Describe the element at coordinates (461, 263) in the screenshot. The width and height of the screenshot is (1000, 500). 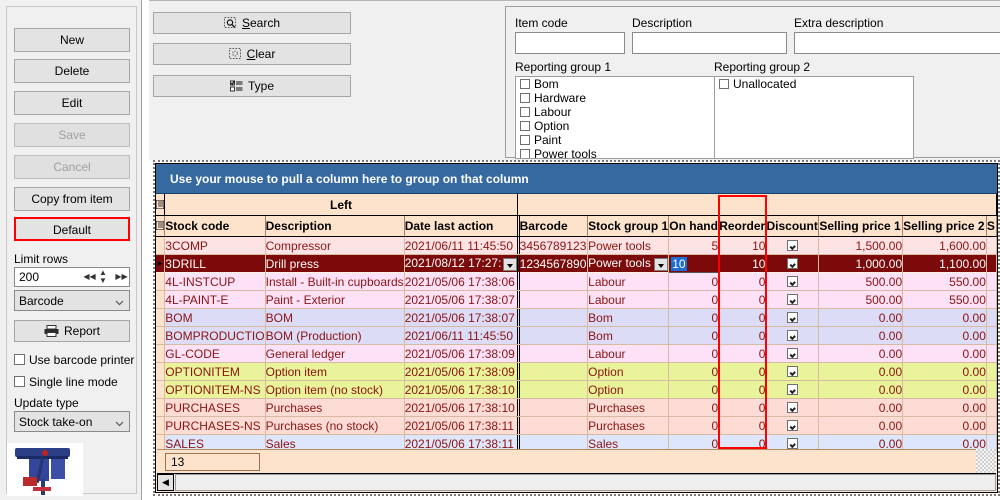
I see `cell-date-last-action: 2021/08/12 17:27:` at that location.